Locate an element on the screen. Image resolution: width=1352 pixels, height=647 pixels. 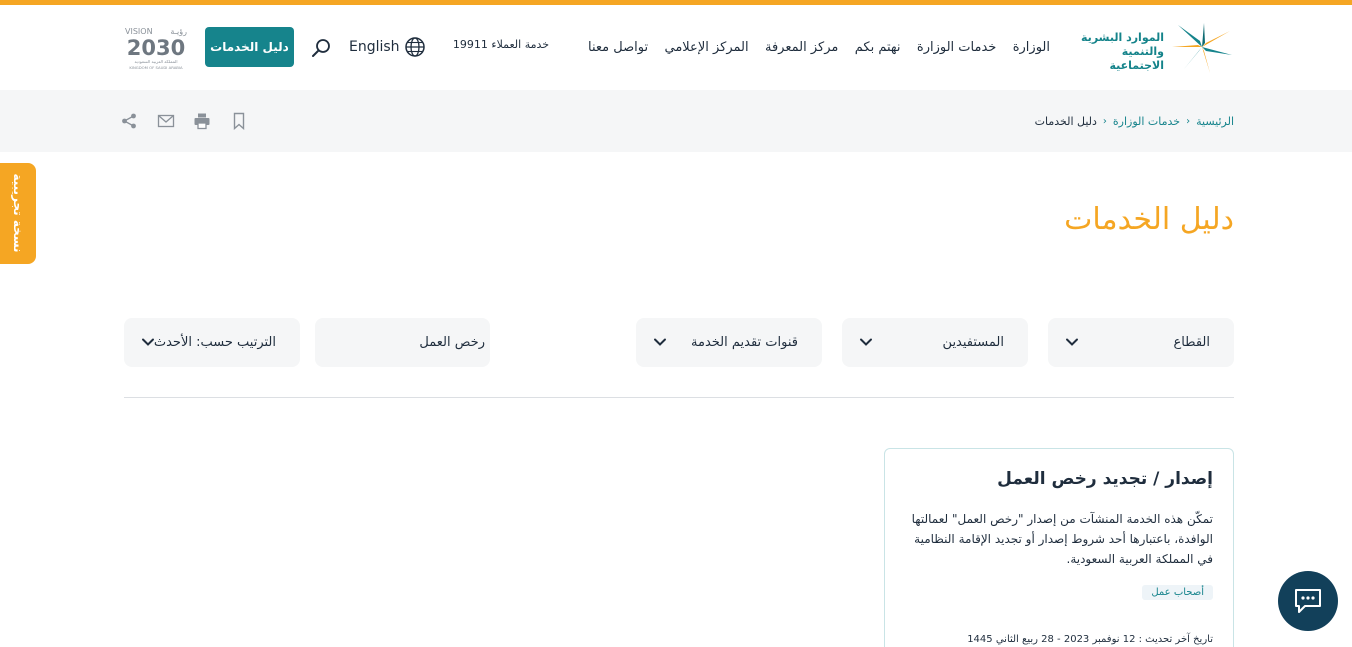
page-tools is located at coordinates (184, 121).